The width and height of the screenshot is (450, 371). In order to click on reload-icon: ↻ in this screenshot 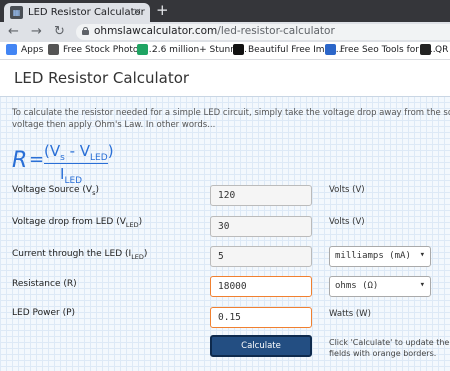, I will do `click(59, 31)`.